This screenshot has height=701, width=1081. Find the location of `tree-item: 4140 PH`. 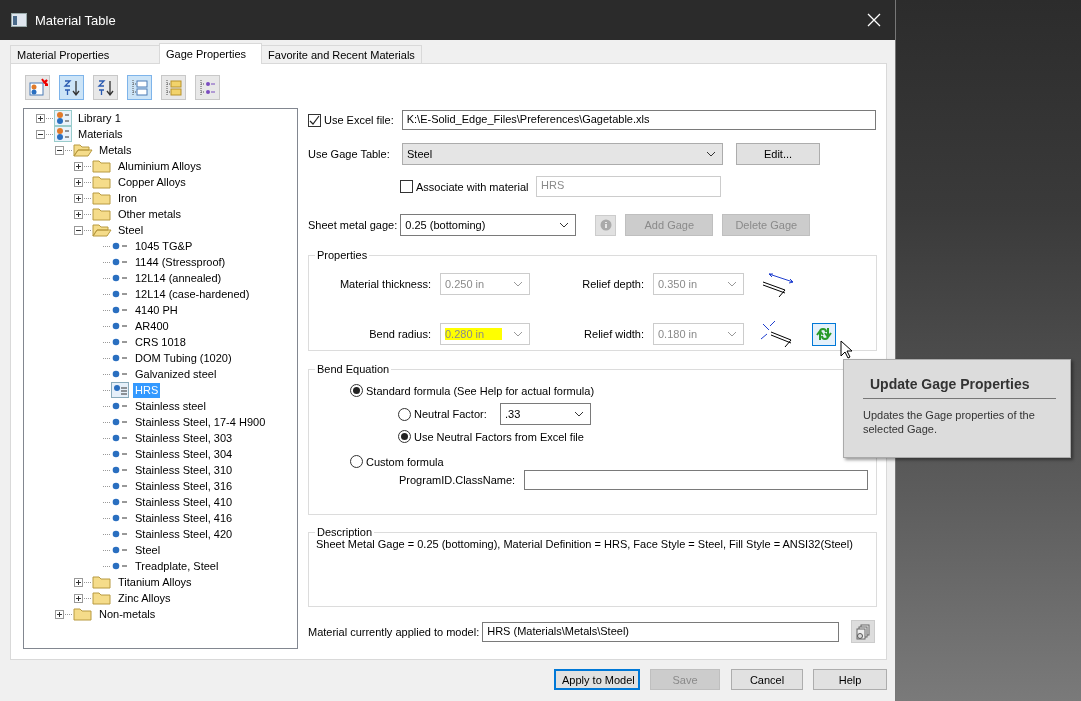

tree-item: 4140 PH is located at coordinates (156, 310).